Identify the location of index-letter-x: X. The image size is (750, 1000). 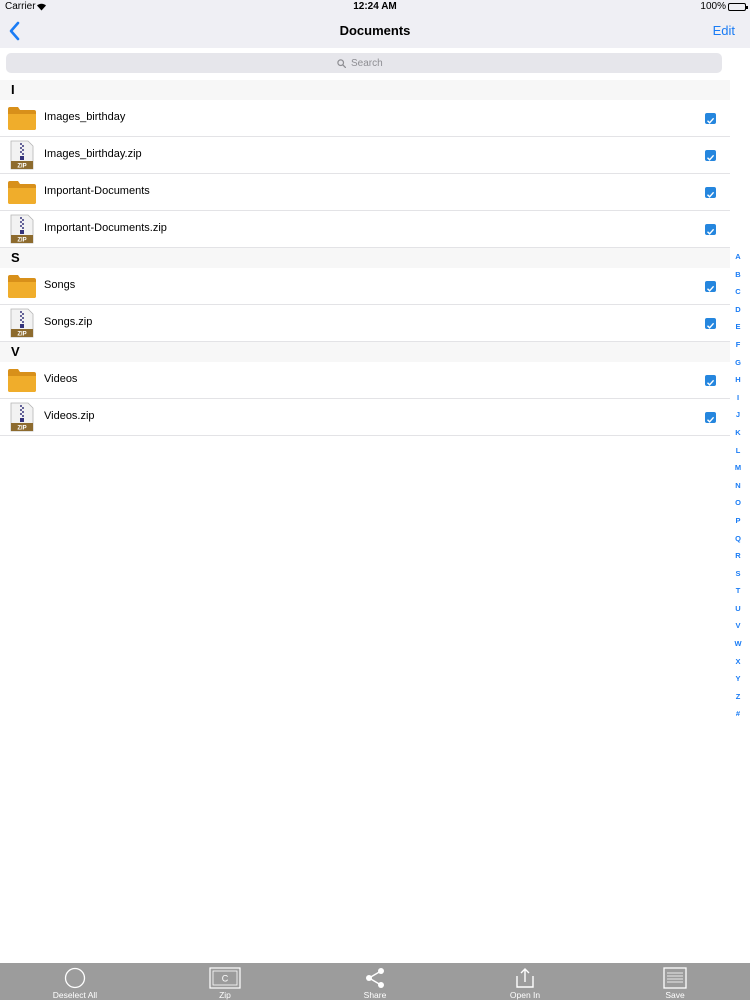
(738, 666).